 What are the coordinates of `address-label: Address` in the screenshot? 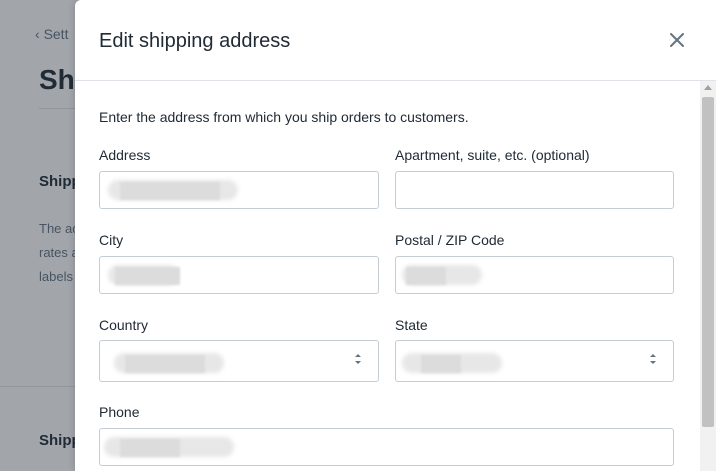 It's located at (125, 155).